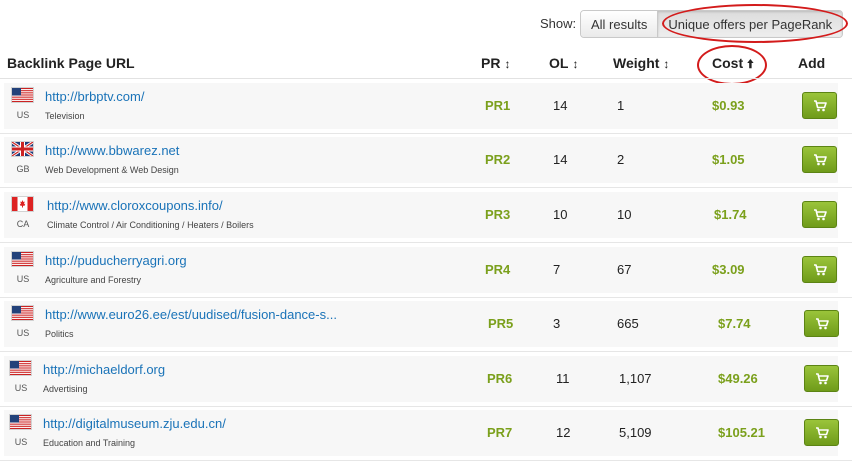 This screenshot has height=461, width=852. Describe the element at coordinates (134, 423) in the screenshot. I see `backlink-url: http://digitalmuseum.zju.edu.cn/` at that location.